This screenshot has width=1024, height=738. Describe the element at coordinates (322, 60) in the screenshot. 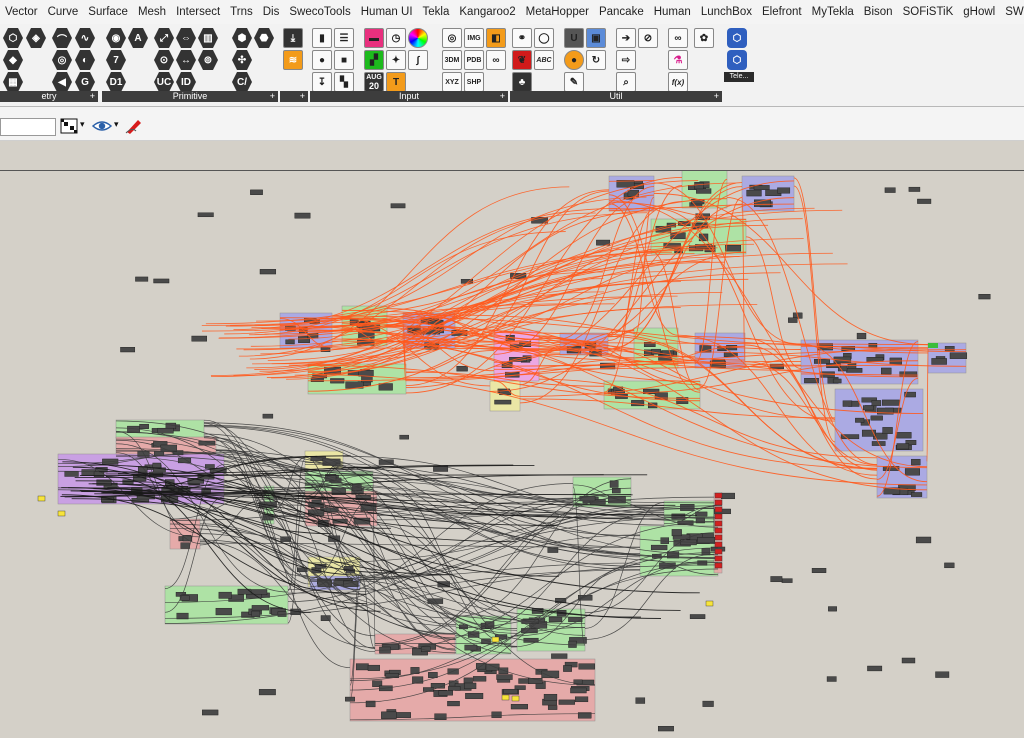

I see `button-icon: ●` at that location.